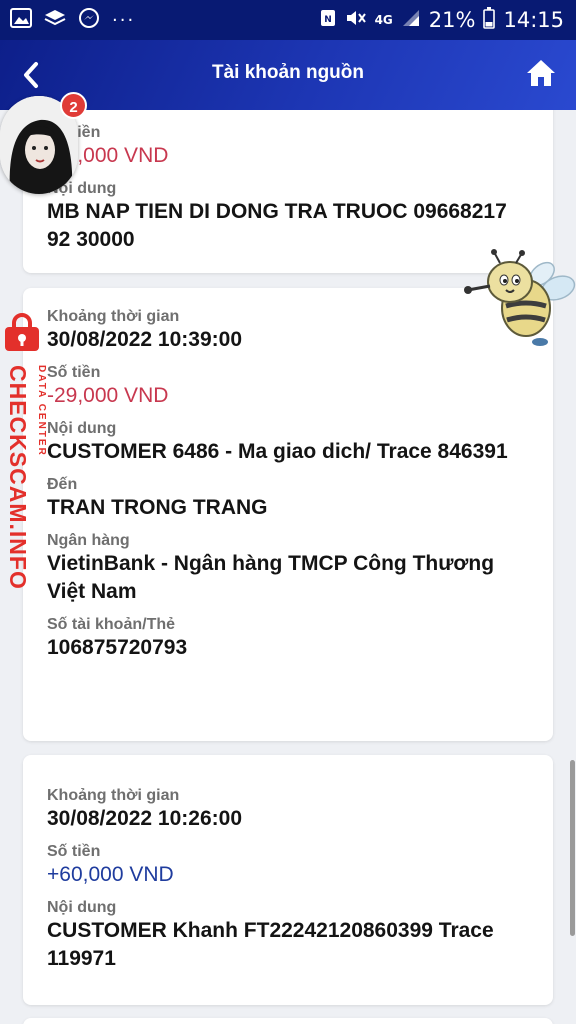 The width and height of the screenshot is (576, 1024). I want to click on amount-value: -29,000 VND, so click(108, 395).